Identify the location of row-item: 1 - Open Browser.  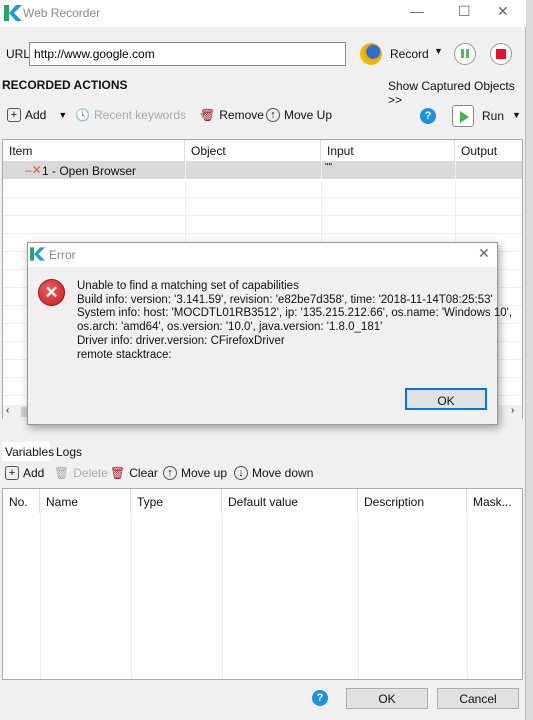
(89, 171).